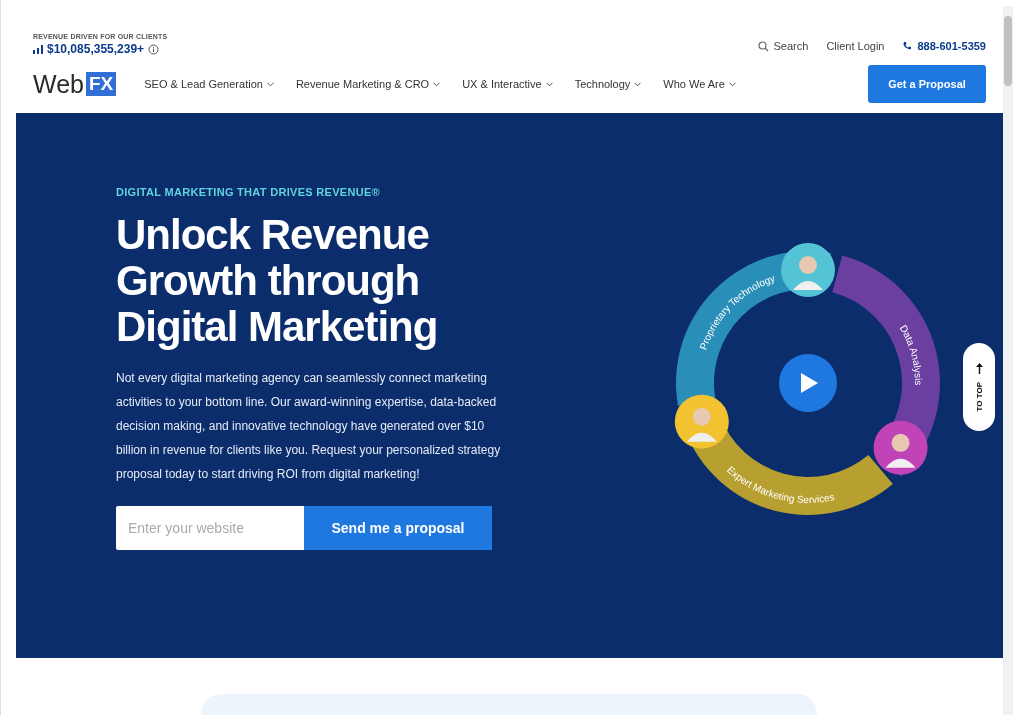 This screenshot has height=715, width=1013. Describe the element at coordinates (210, 528) in the screenshot. I see `website-input-field: Enter your website` at that location.